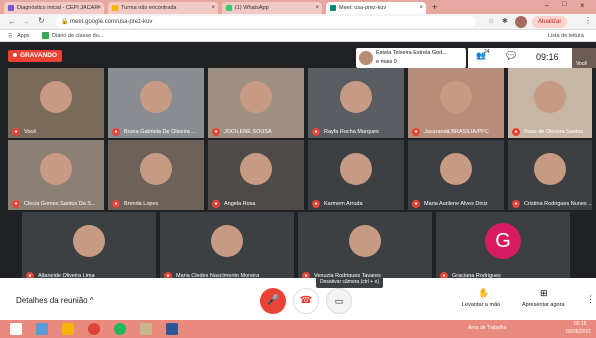 This screenshot has width=596, height=338. Describe the element at coordinates (564, 4) in the screenshot. I see `maximize-button: □` at that location.